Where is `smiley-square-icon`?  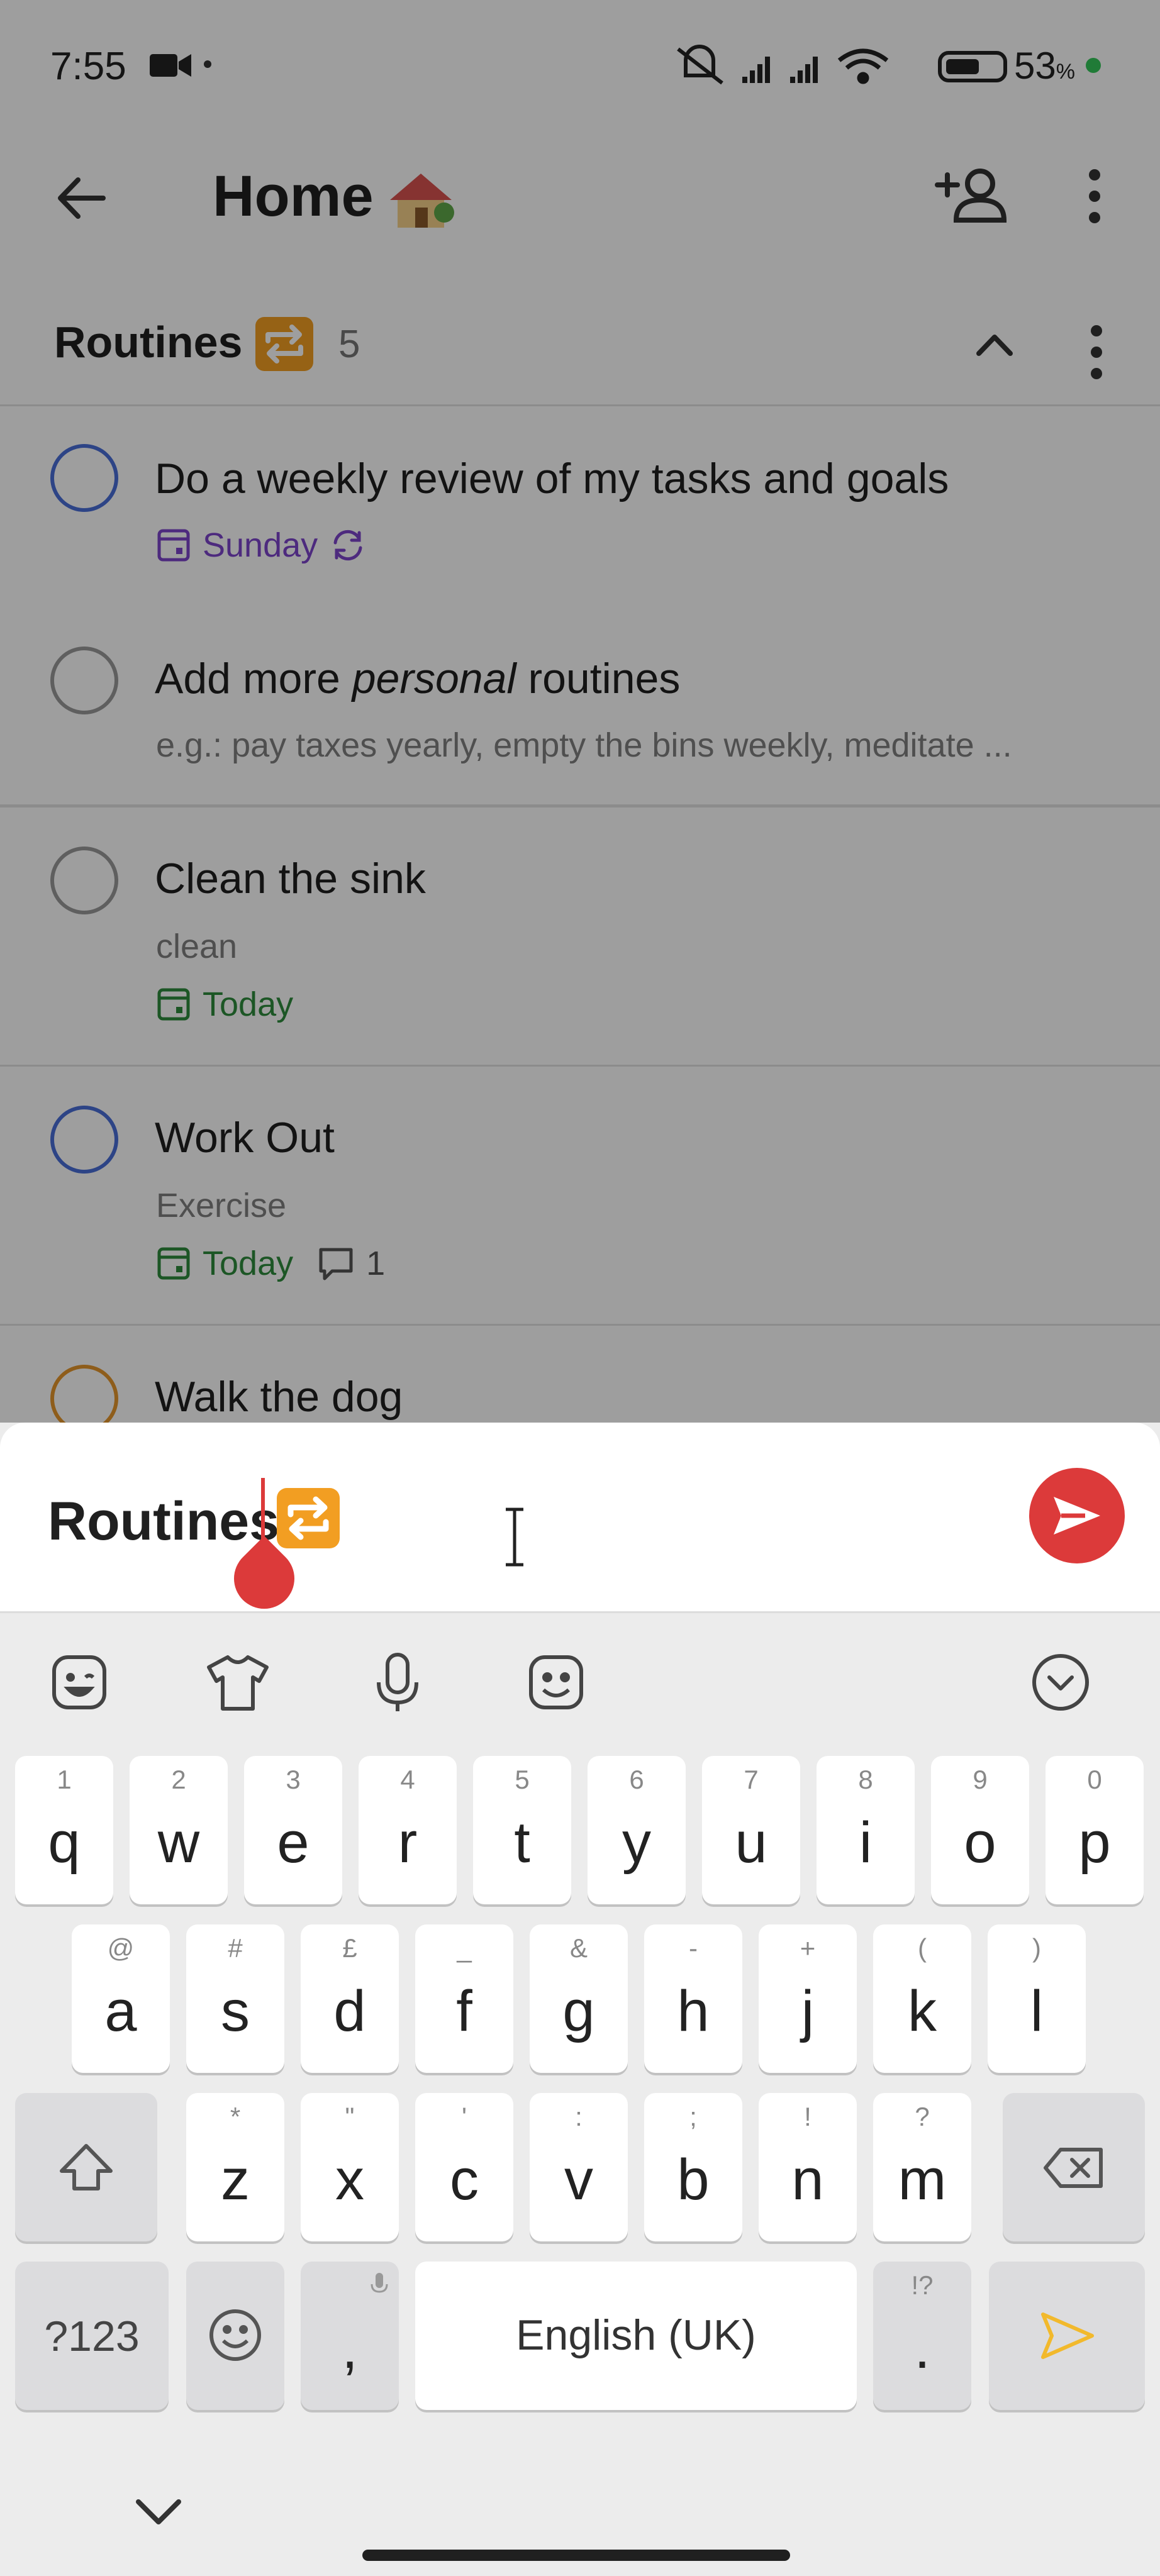 smiley-square-icon is located at coordinates (556, 1682).